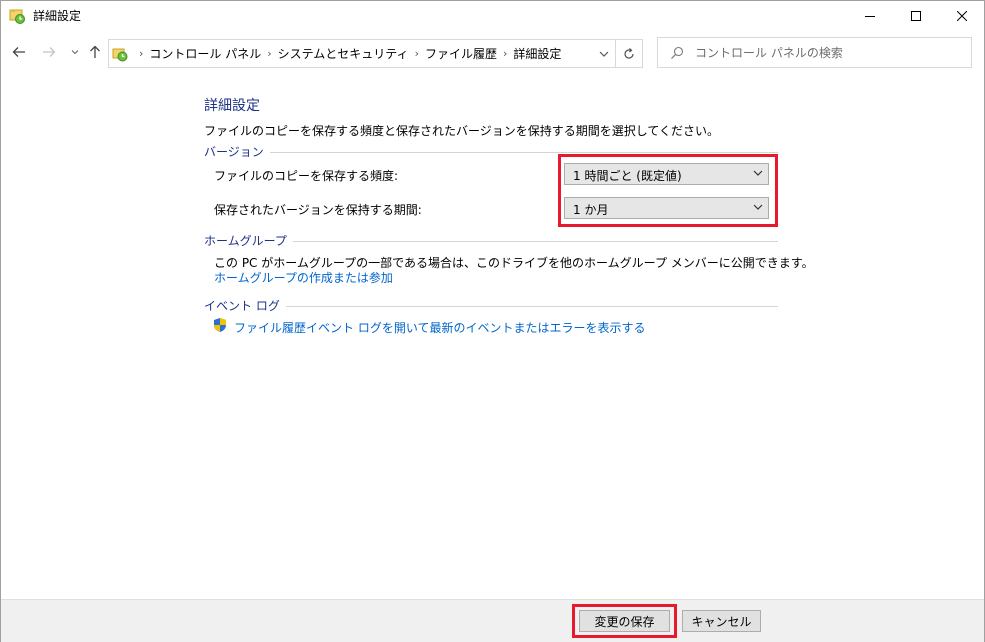 The height and width of the screenshot is (642, 985). I want to click on maximize-icon, so click(916, 16).